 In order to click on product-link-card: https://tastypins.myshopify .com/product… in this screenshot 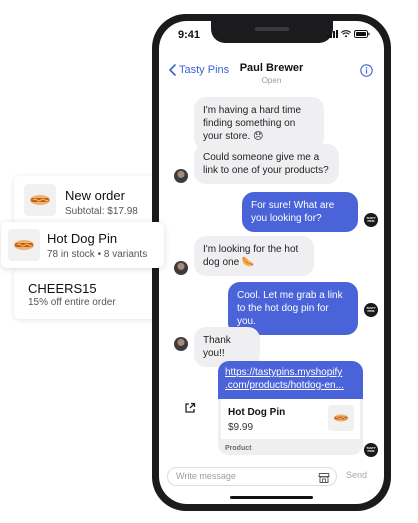, I will do `click(290, 408)`.